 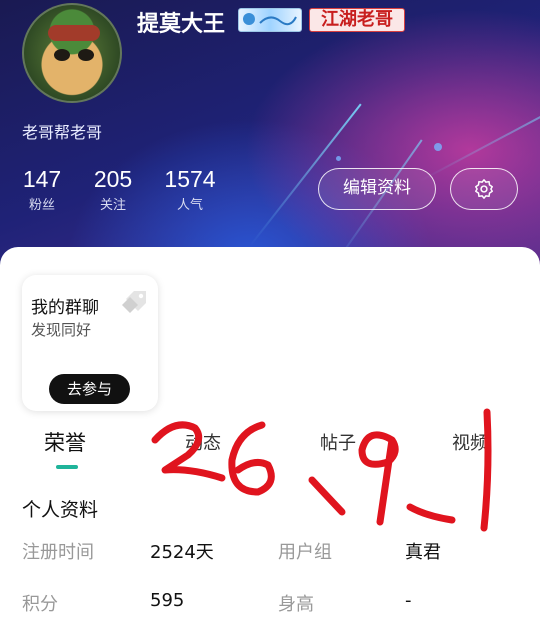 What do you see at coordinates (113, 179) in the screenshot?
I see `stat-value: 205` at bounding box center [113, 179].